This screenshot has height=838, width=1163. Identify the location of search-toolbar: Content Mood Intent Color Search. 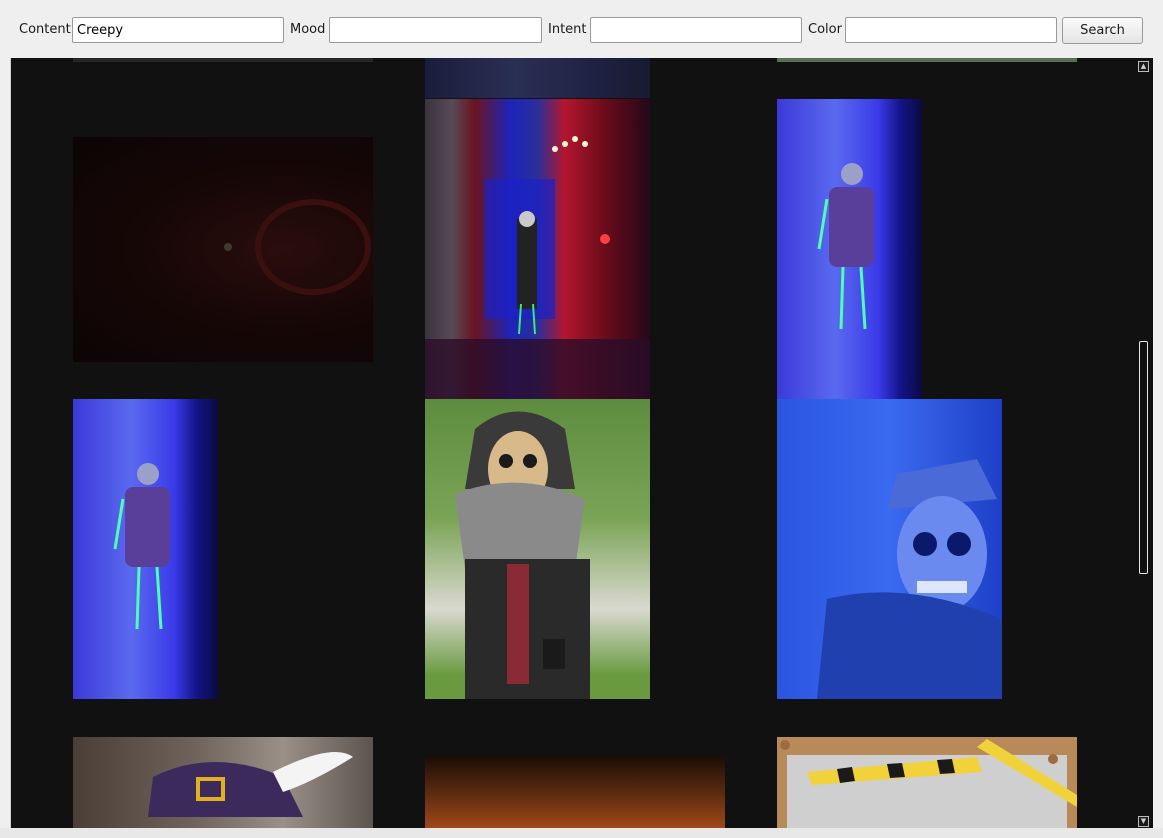
(581, 29).